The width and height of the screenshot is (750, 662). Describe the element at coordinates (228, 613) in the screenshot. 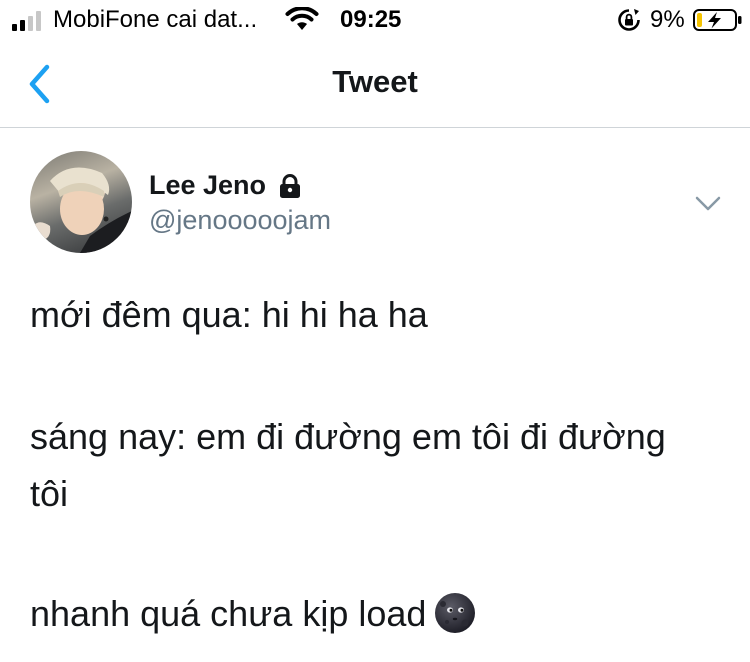

I see `tweet-line-text: nhanh quá chưa kịp load` at that location.